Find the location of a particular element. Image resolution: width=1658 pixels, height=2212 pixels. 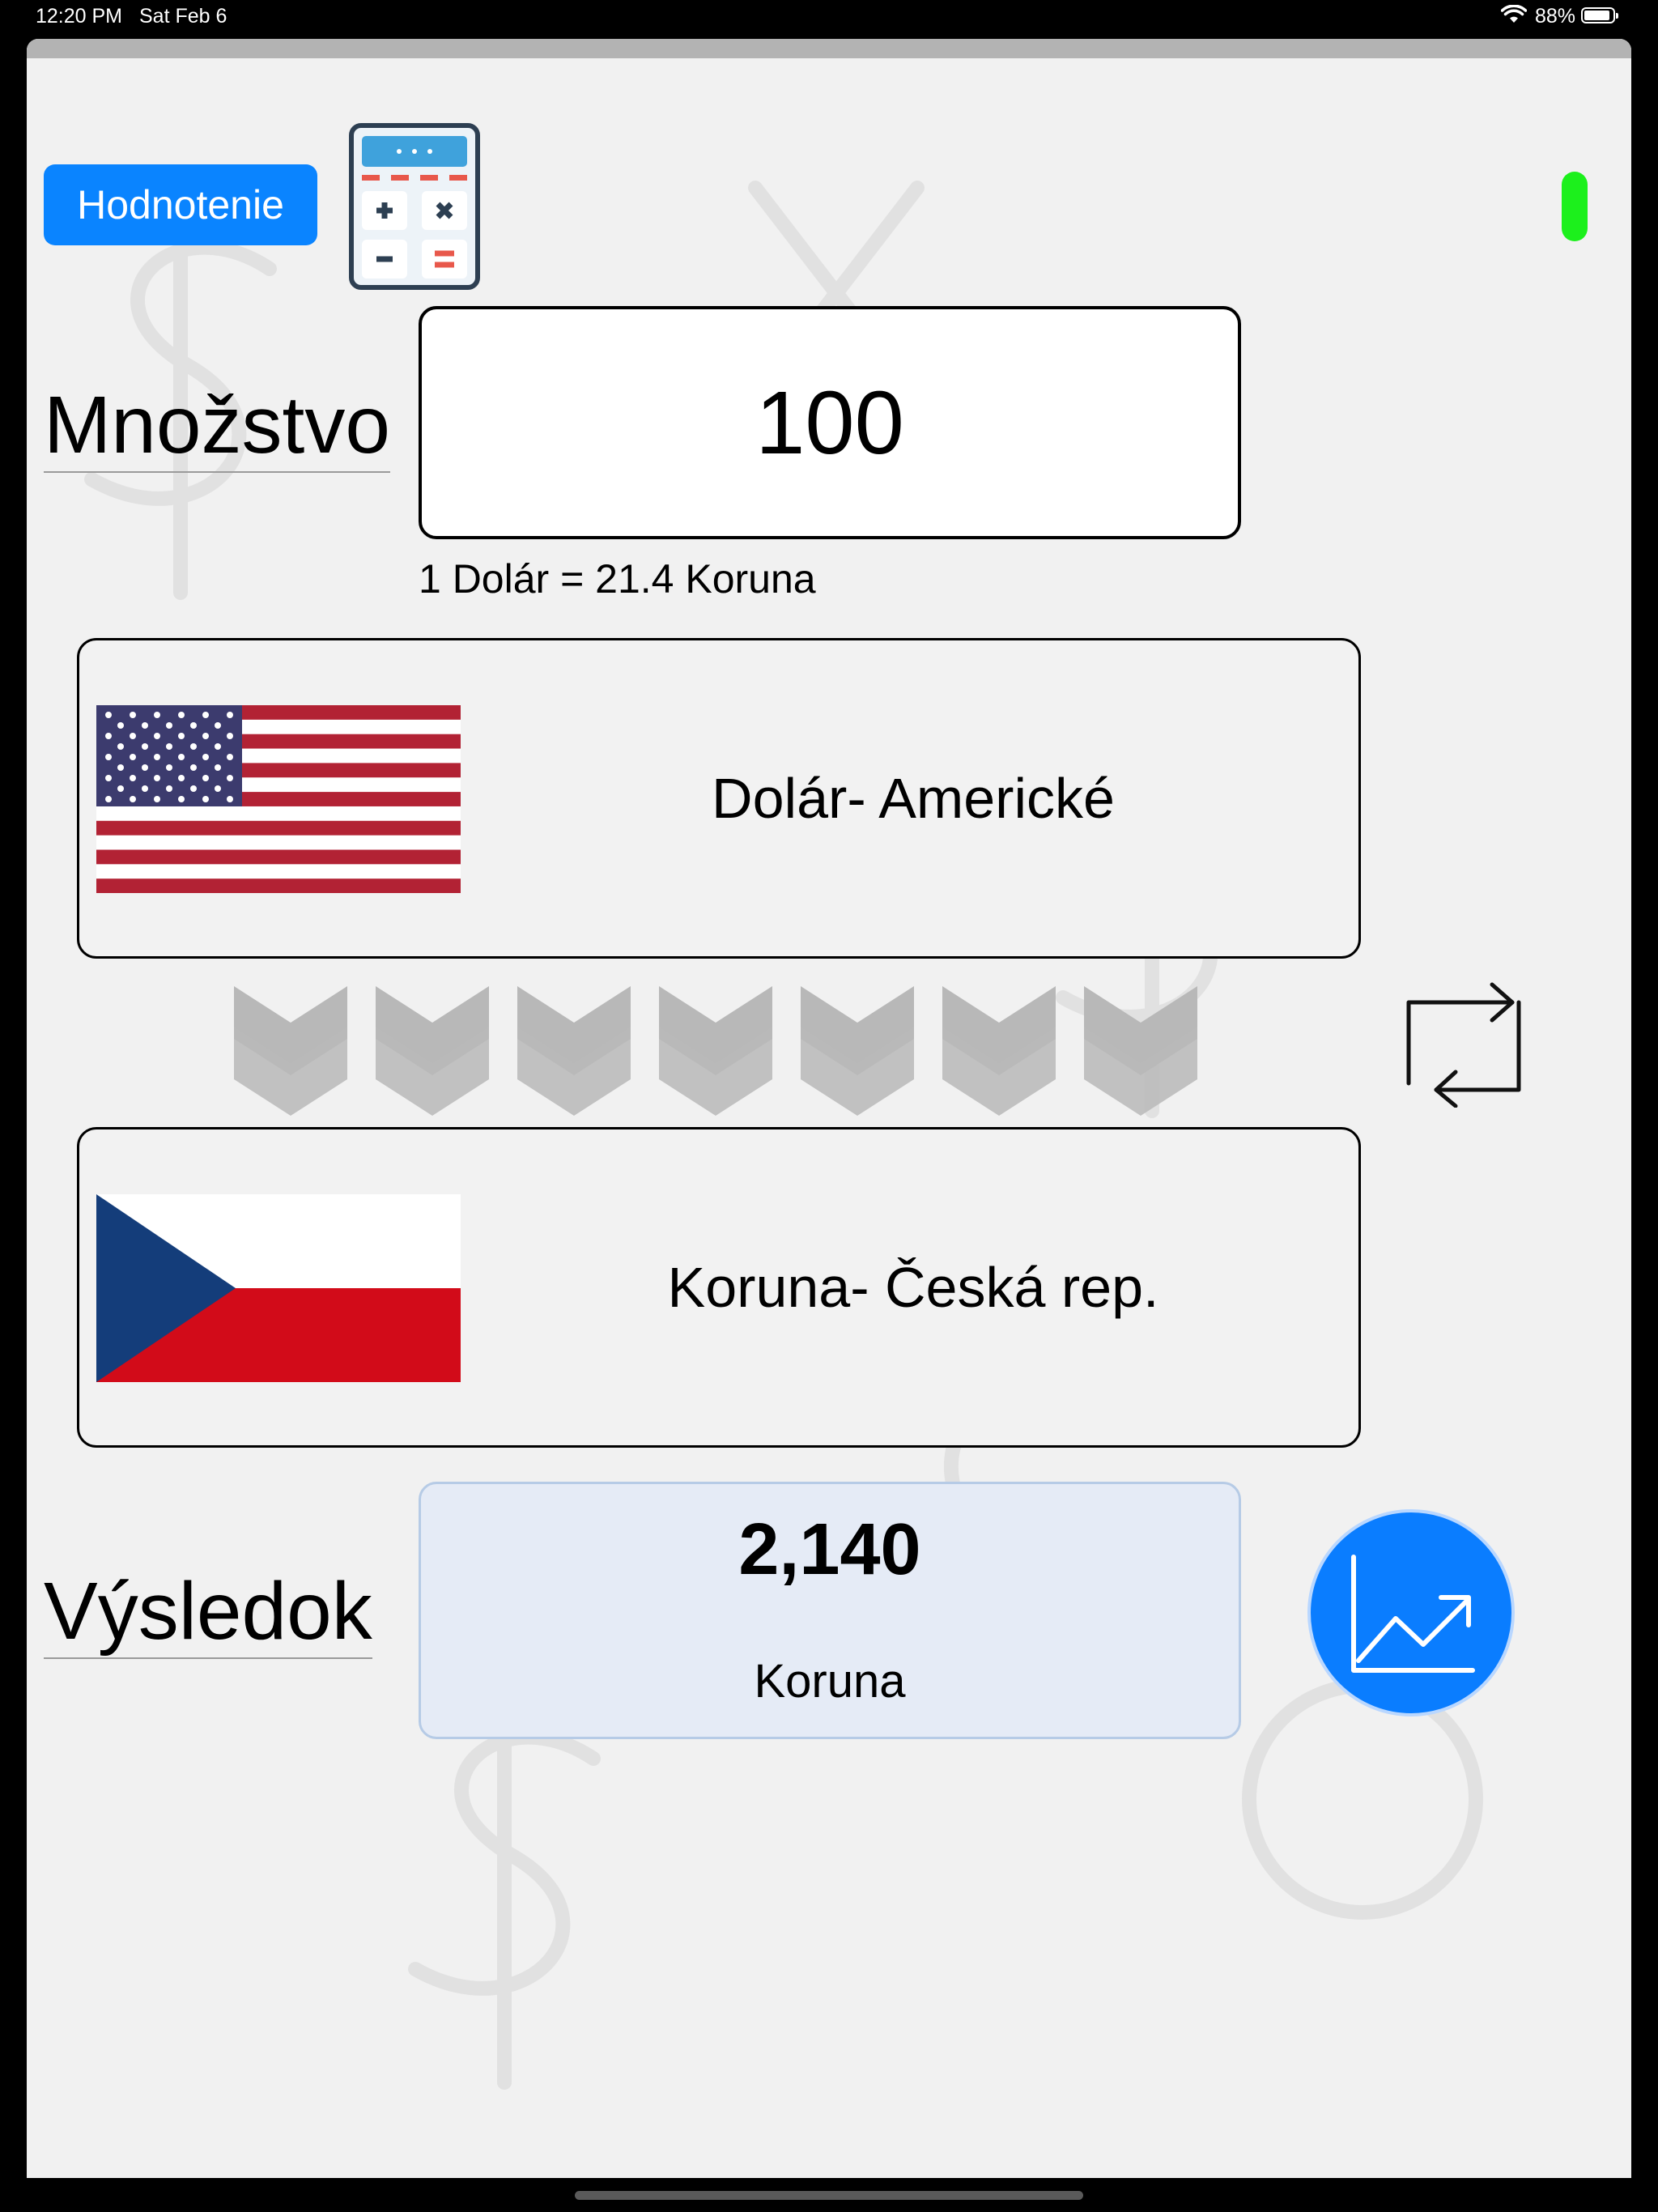

status-indicator is located at coordinates (1575, 207).